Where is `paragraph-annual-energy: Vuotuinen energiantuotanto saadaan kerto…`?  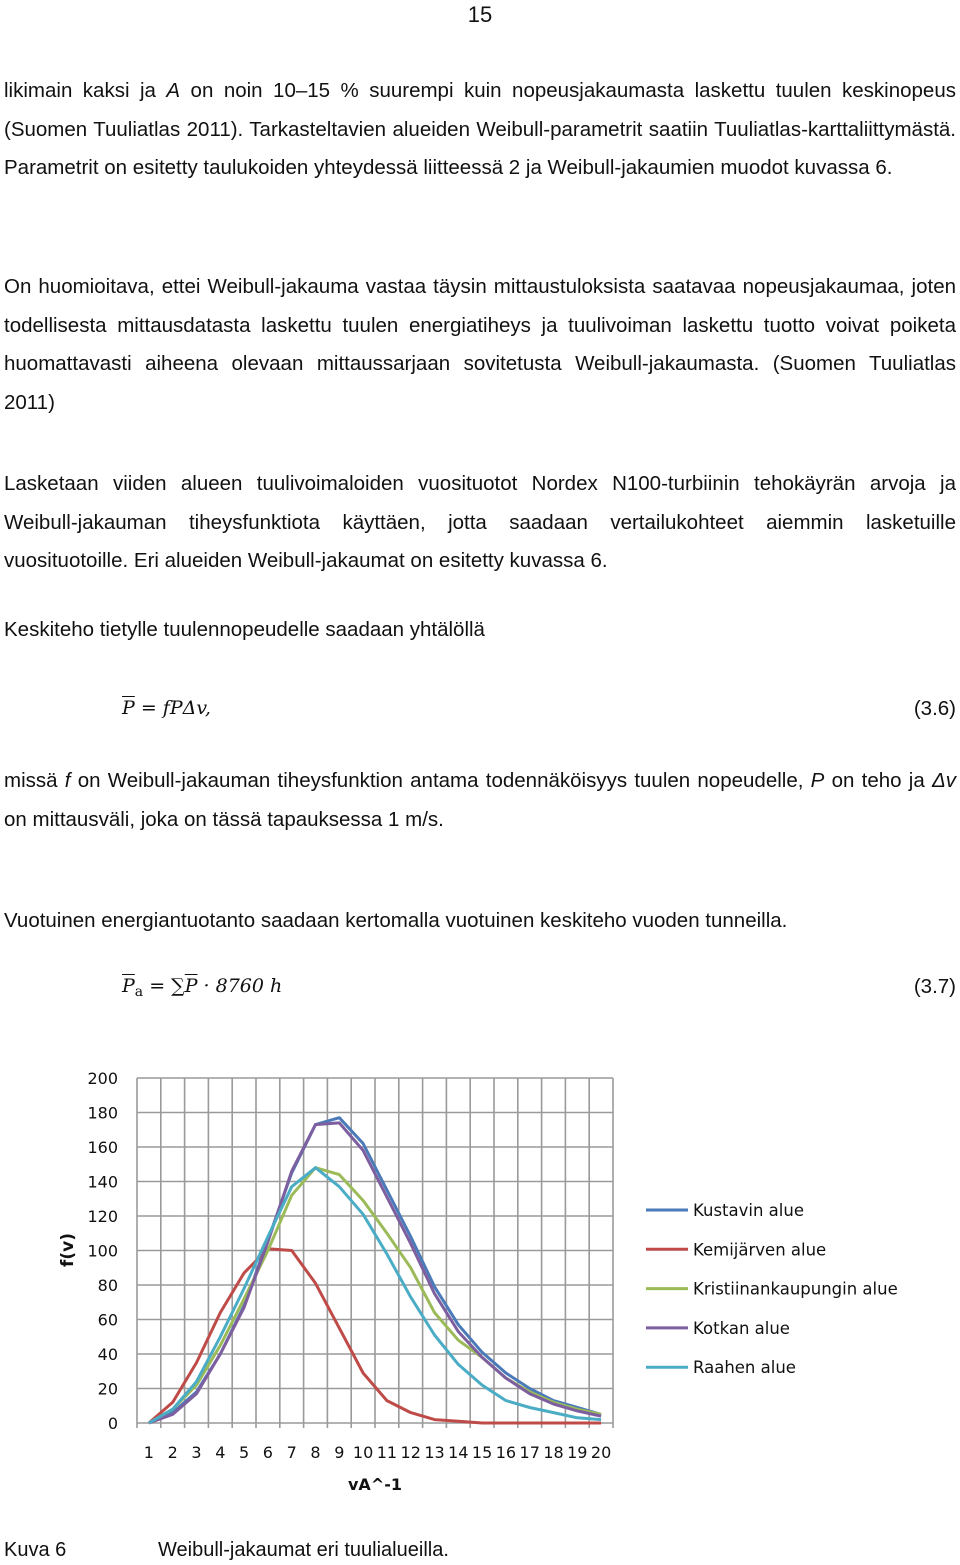
paragraph-annual-energy: Vuotuinen energiantuotanto saadaan kerto… is located at coordinates (396, 920).